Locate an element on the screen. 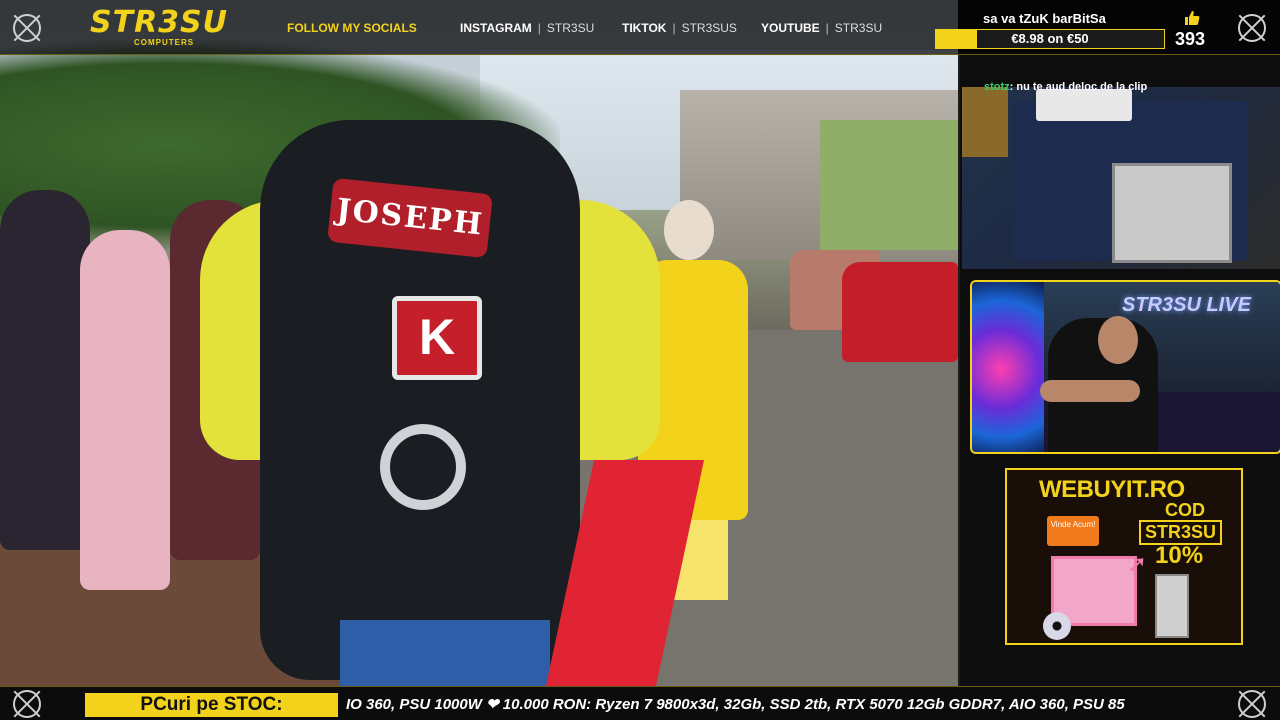  desk-camera-feed is located at coordinates (1121, 178).